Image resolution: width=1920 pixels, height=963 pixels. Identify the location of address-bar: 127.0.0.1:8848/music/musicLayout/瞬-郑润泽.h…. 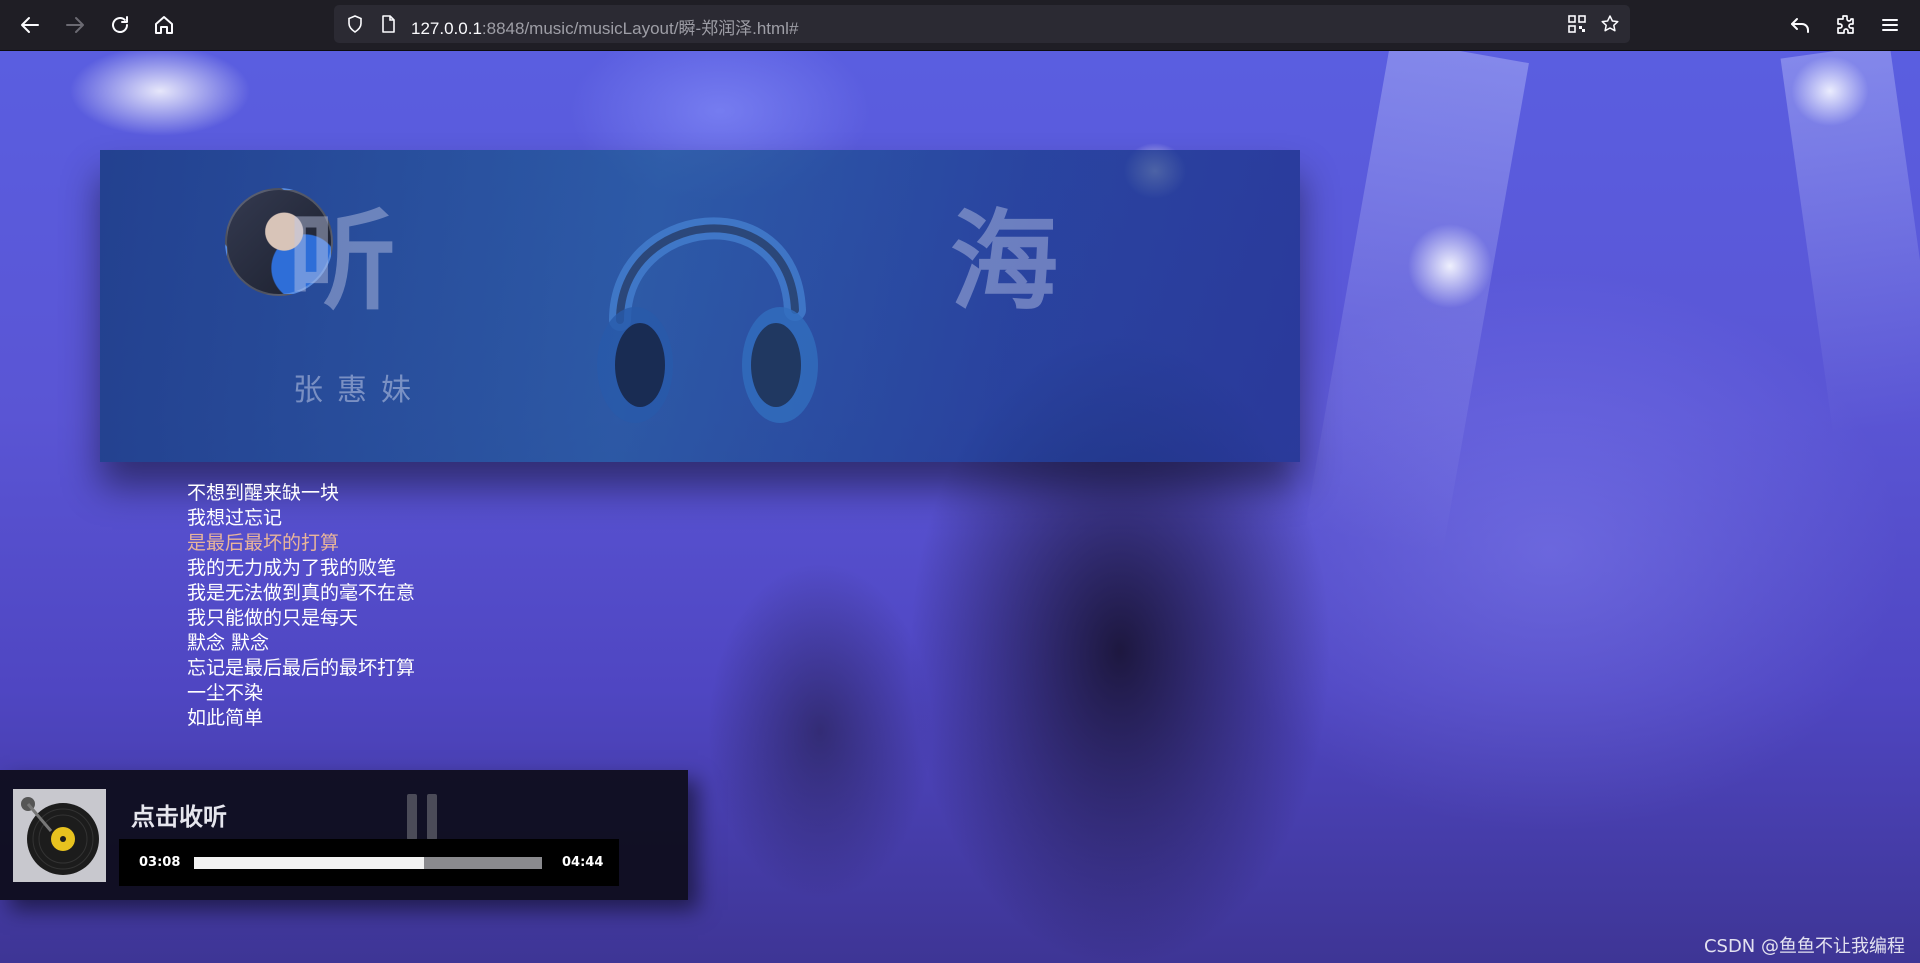
(982, 24).